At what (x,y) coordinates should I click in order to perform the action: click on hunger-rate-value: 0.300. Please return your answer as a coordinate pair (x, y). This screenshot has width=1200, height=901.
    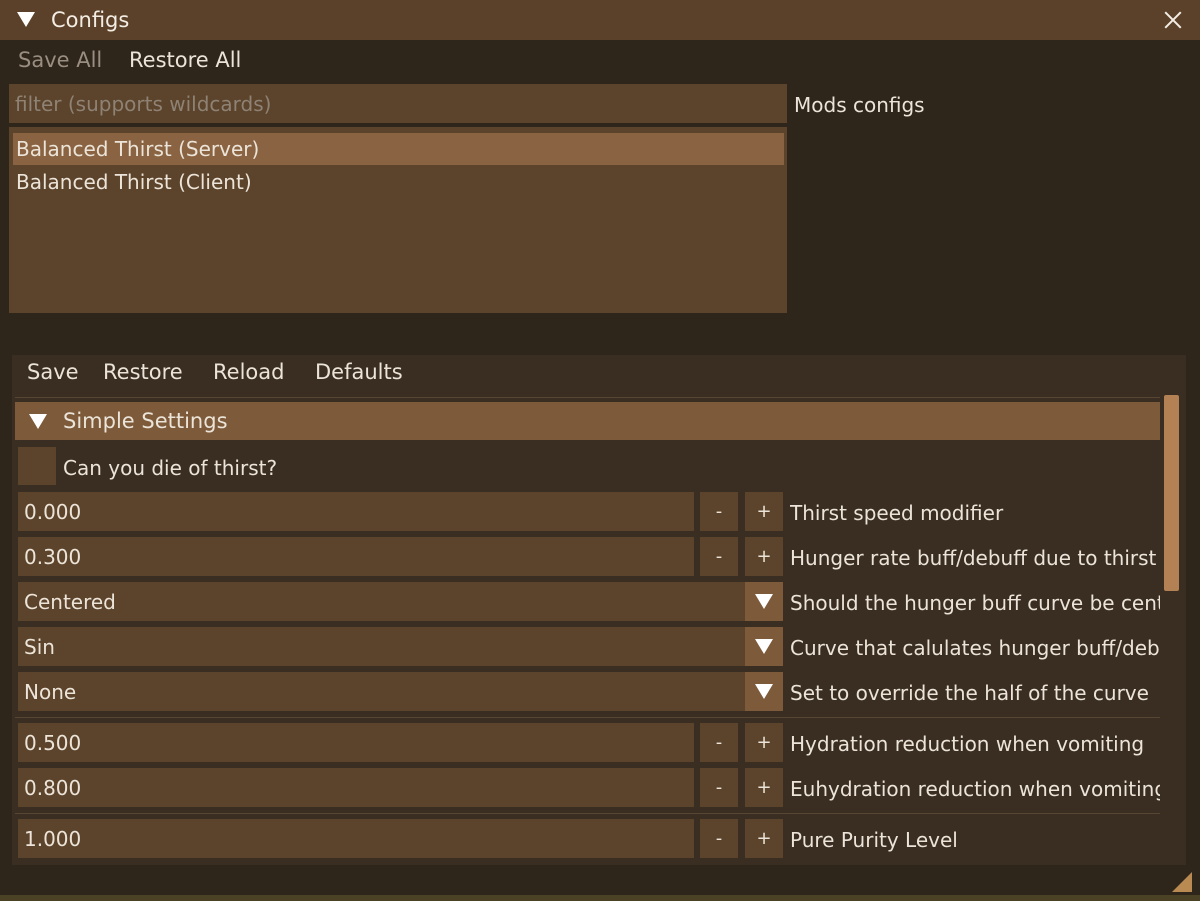
    Looking at the image, I should click on (53, 557).